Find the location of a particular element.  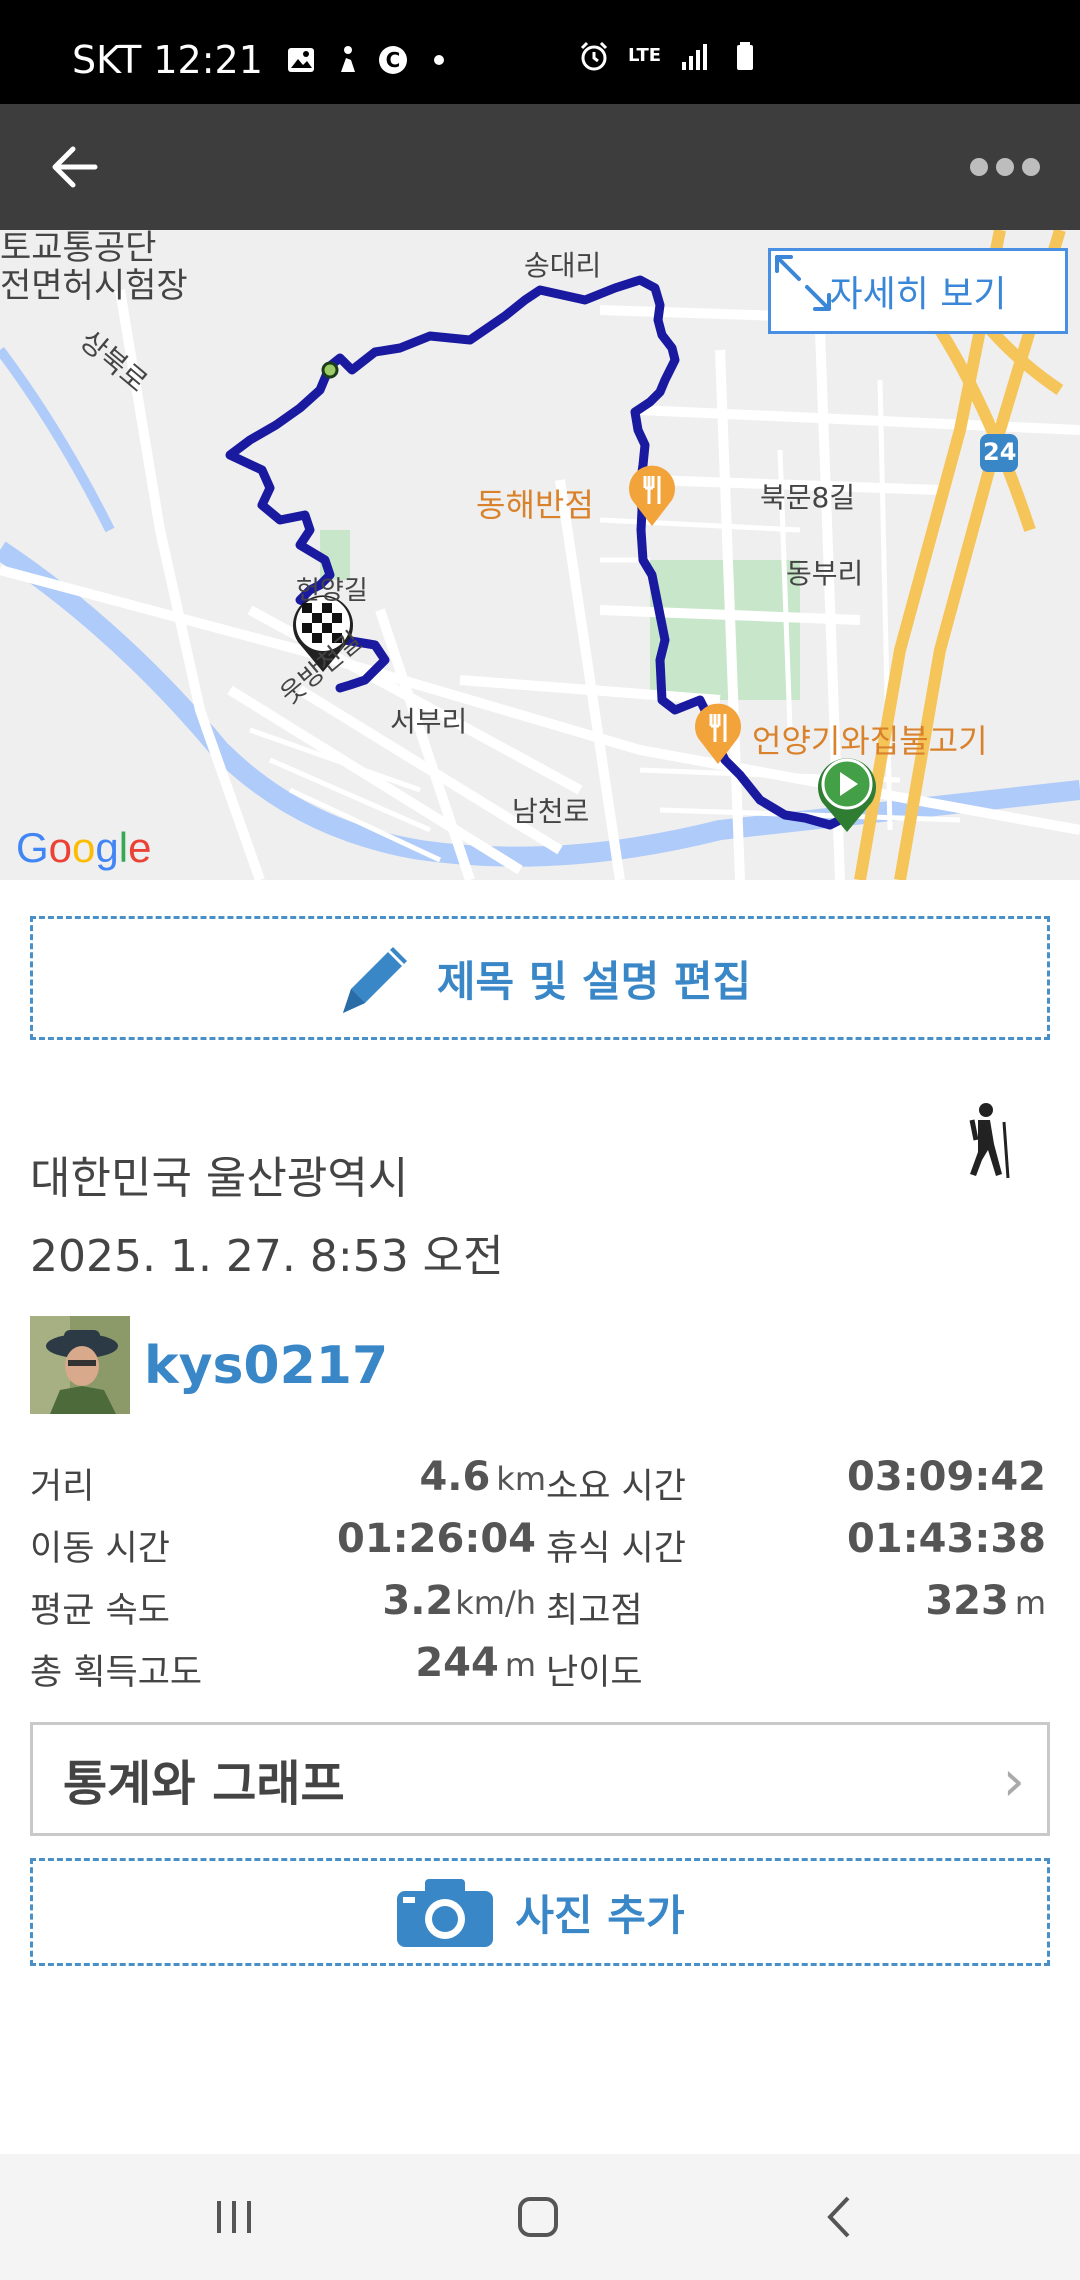

edit-title-description-button: 제목 및 설명 편집 is located at coordinates (540, 978).